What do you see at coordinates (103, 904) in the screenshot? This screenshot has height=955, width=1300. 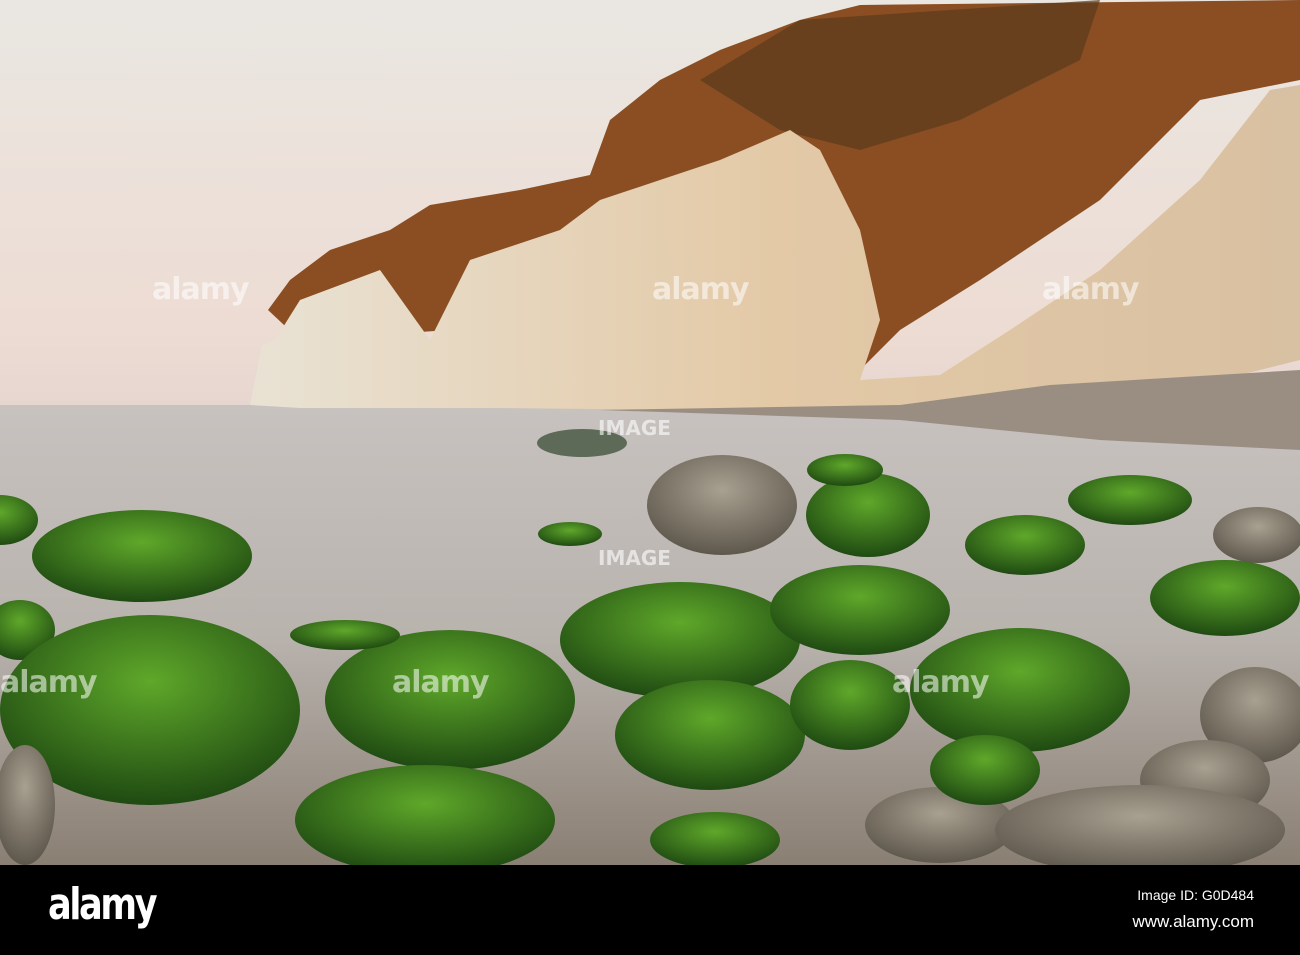 I see `alamy-logo: alamy` at bounding box center [103, 904].